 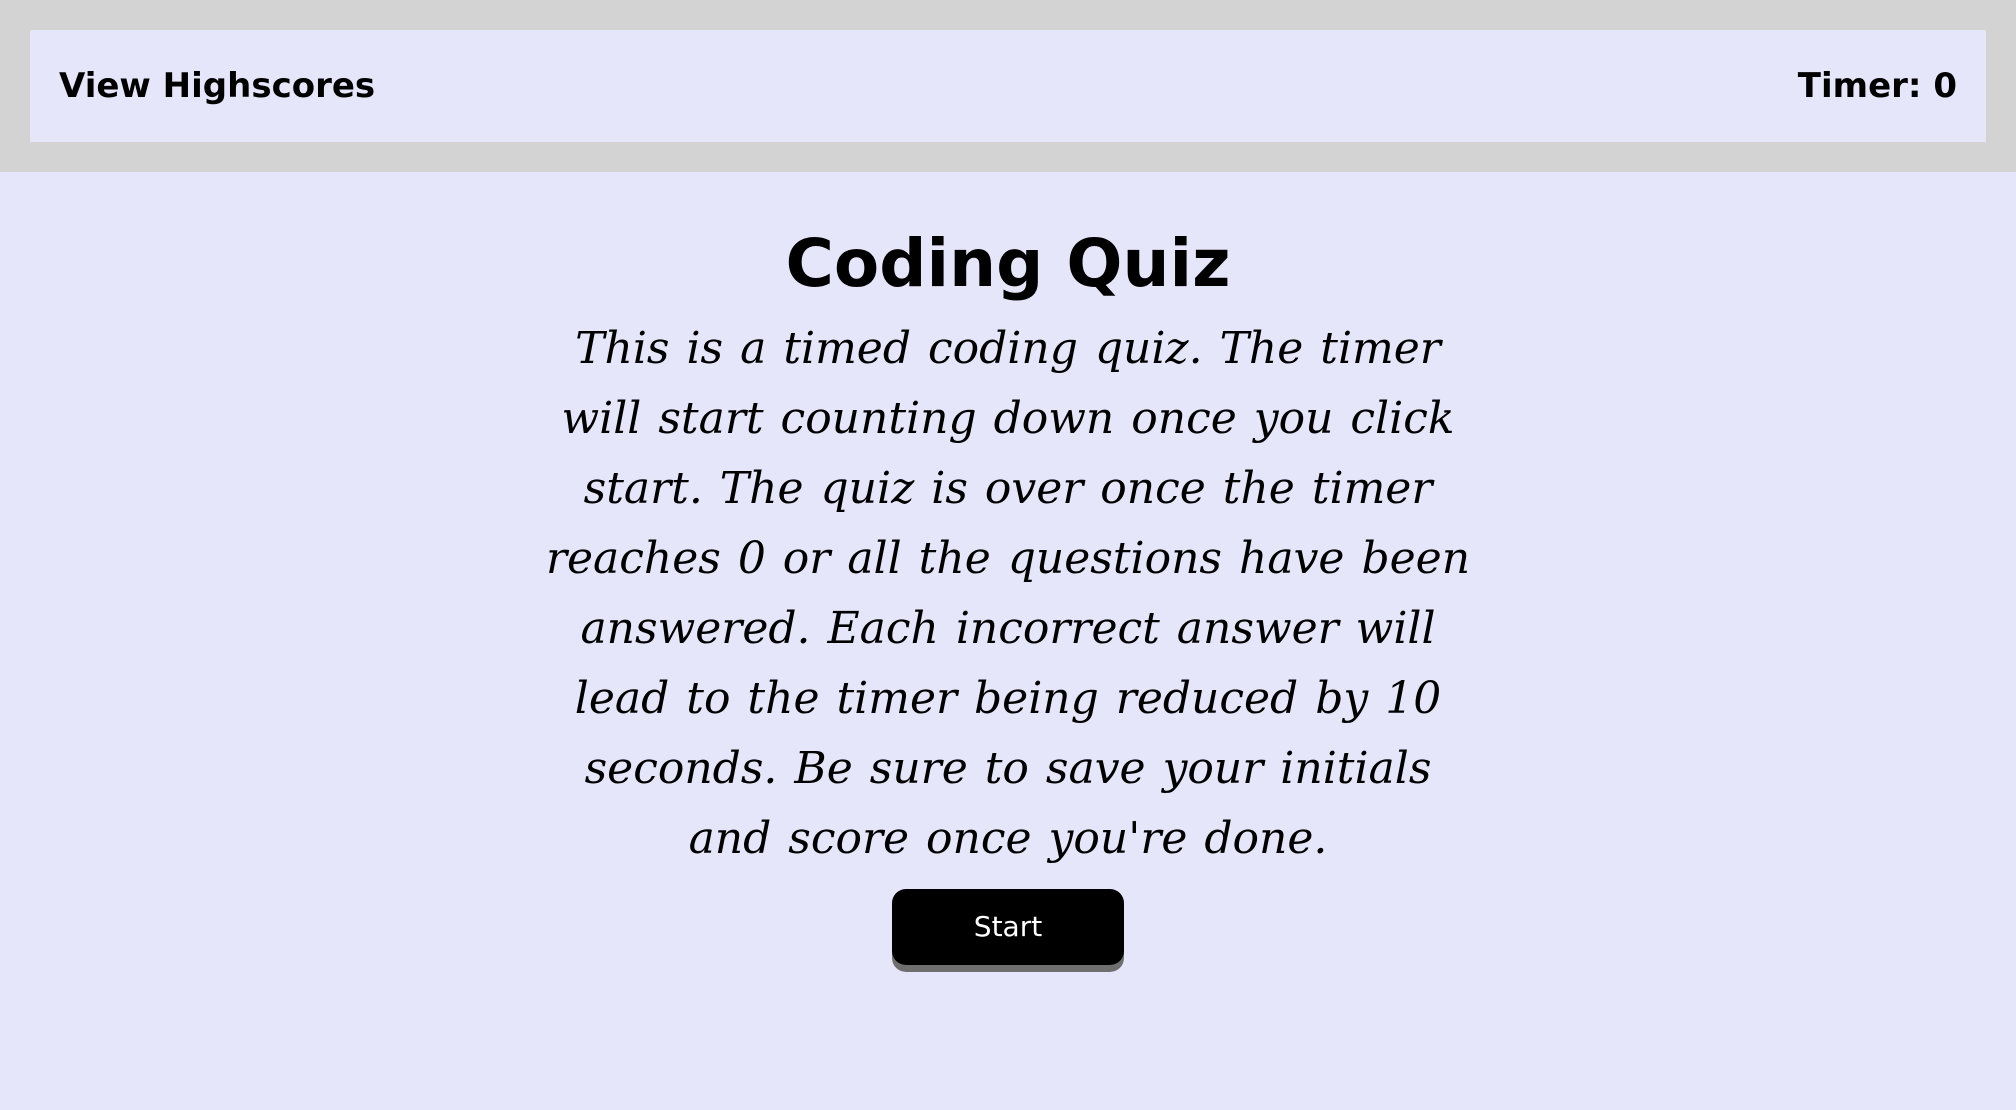 What do you see at coordinates (1008, 927) in the screenshot?
I see `start-button: Start` at bounding box center [1008, 927].